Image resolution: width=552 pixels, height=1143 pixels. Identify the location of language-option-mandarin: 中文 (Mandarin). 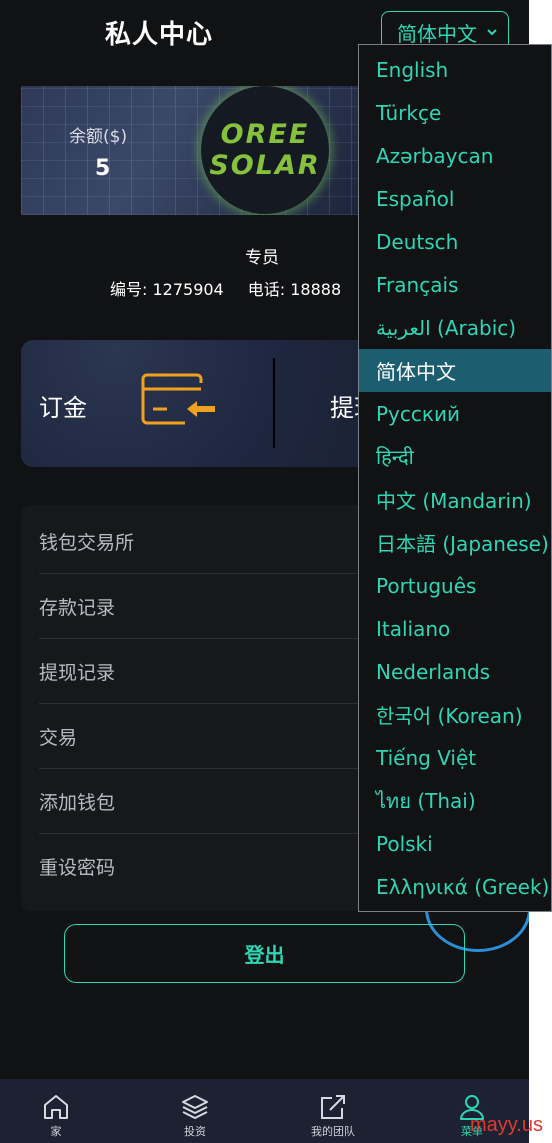
(455, 499).